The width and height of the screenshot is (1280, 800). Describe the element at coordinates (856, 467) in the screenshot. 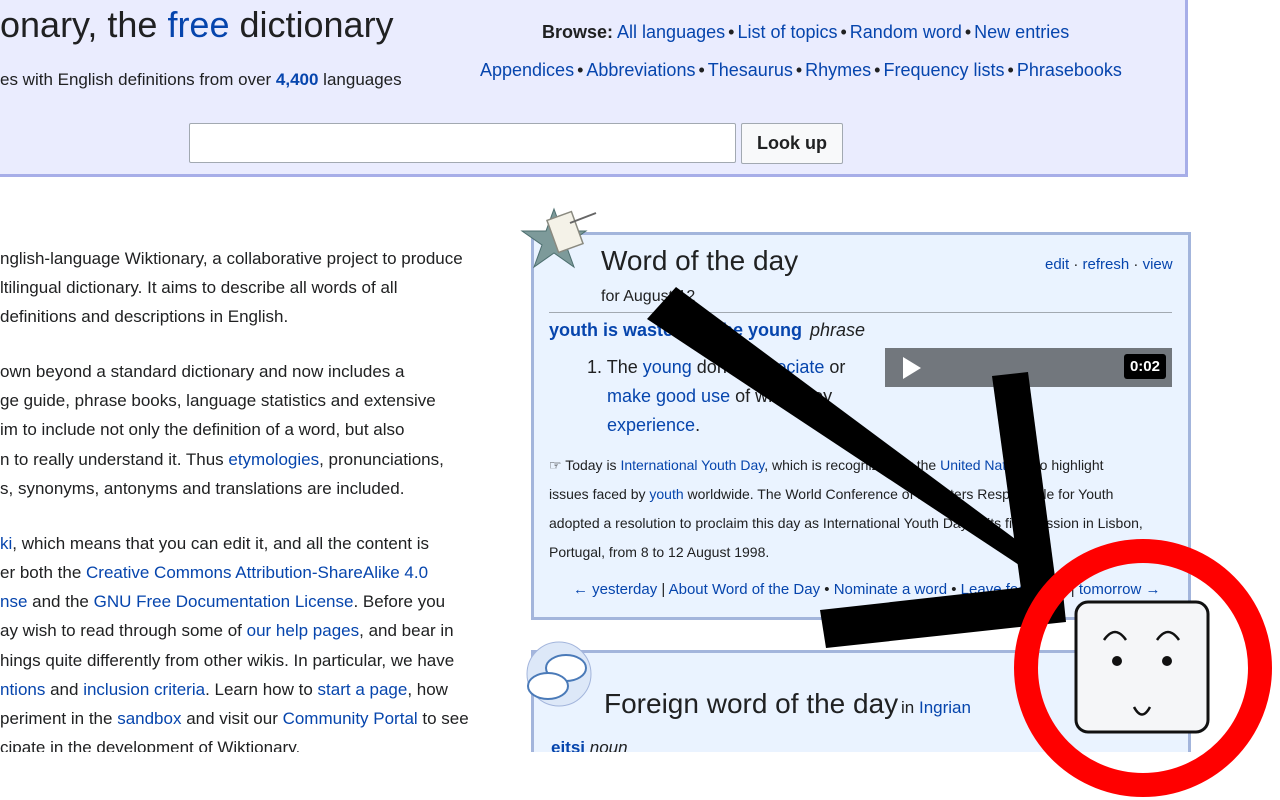

I see `black-arrow-icon` at that location.